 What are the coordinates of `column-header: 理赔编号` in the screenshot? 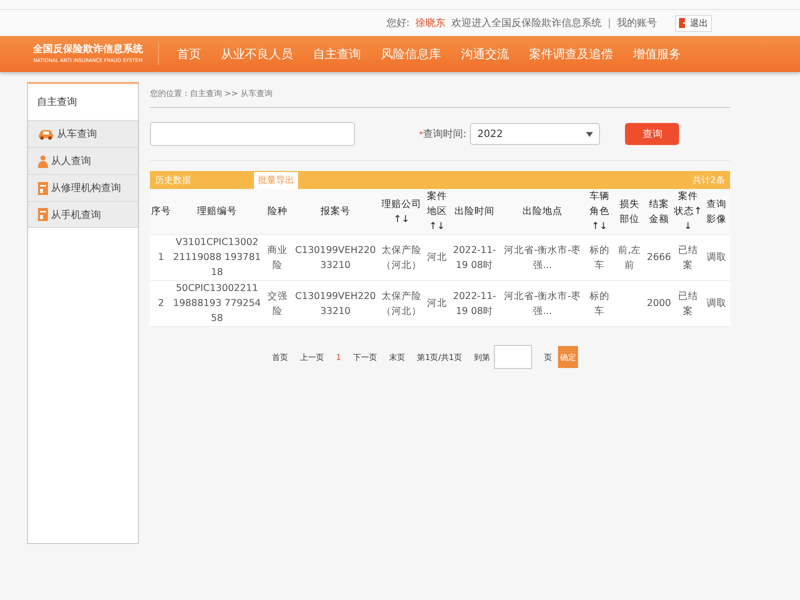 It's located at (217, 211).